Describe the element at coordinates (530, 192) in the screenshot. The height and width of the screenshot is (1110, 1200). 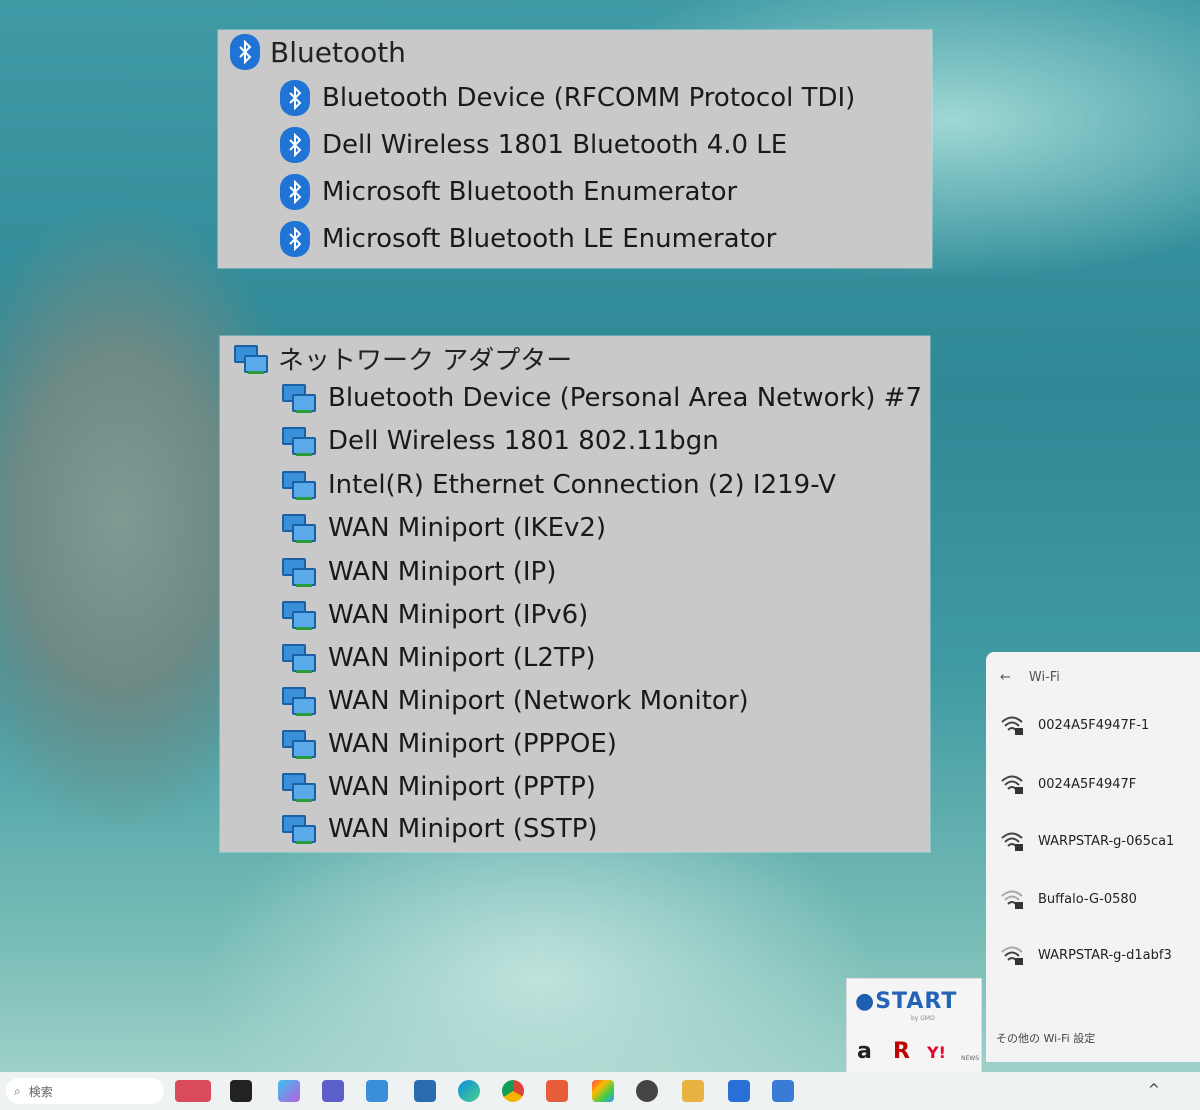
I see `device-label: Microsoft Bluetooth Enumerator` at that location.